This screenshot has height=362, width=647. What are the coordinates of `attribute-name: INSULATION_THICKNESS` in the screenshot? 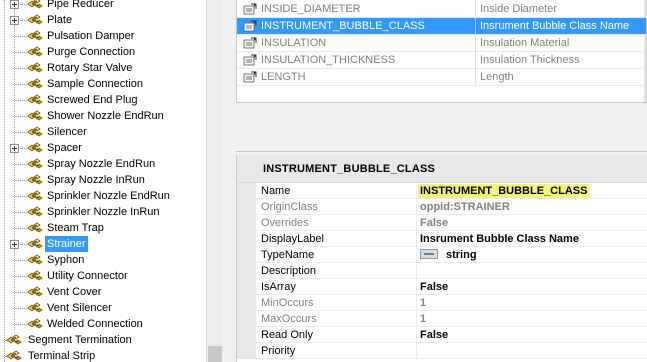 It's located at (328, 60).